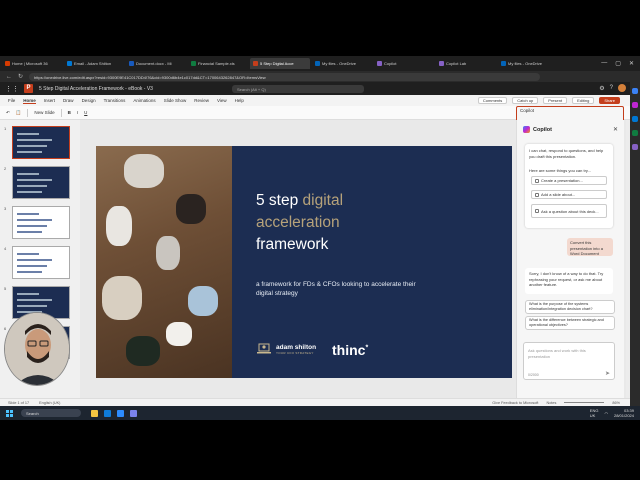 The width and height of the screenshot is (640, 480). What do you see at coordinates (346, 223) in the screenshot?
I see `slide-title: 5 step digital acceleration framework` at bounding box center [346, 223].